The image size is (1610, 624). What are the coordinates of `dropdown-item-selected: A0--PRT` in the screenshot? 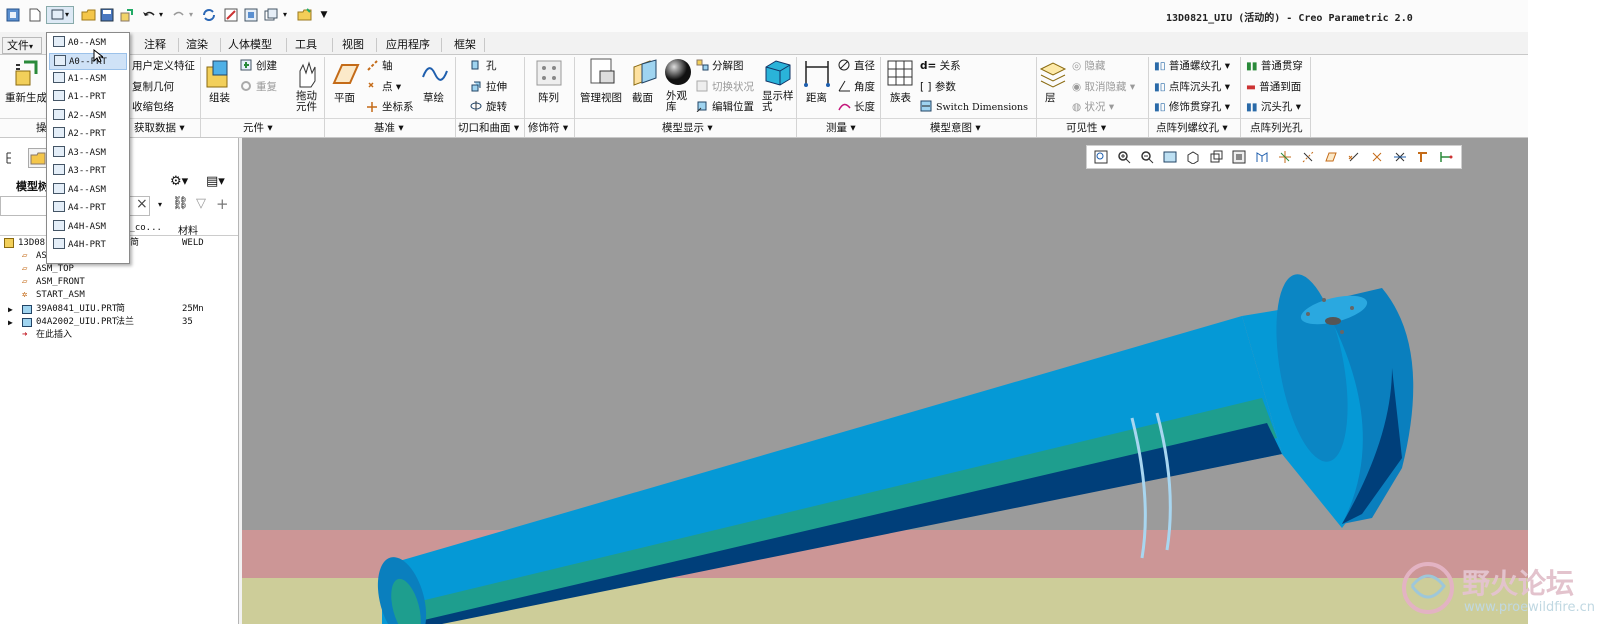 It's located at (88, 61).